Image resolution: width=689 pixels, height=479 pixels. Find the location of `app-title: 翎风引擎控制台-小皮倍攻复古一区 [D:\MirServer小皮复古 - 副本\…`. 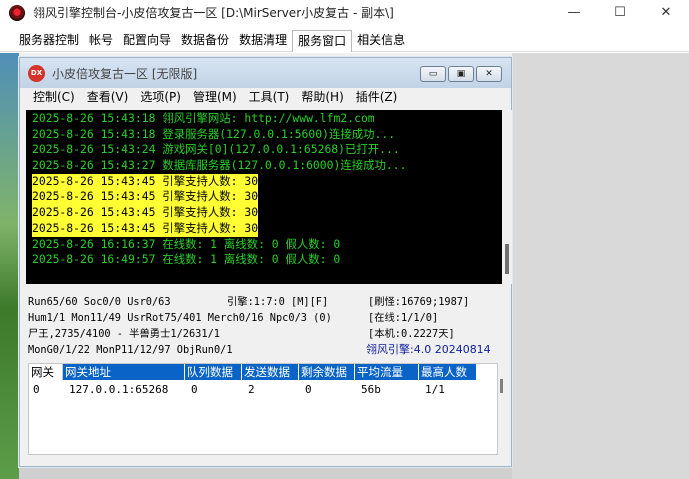

app-title: 翎风引擎控制台-小皮倍攻复古一区 [D:\MirServer小皮复古 - 副本\… is located at coordinates (213, 13).